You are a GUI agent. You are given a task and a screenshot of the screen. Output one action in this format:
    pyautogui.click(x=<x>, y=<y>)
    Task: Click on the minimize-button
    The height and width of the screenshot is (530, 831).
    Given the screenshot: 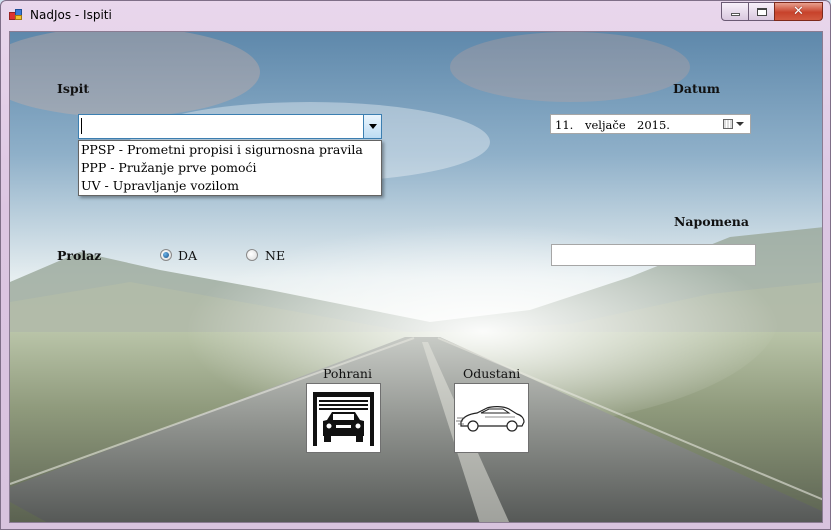 What is the action you would take?
    pyautogui.click(x=735, y=11)
    